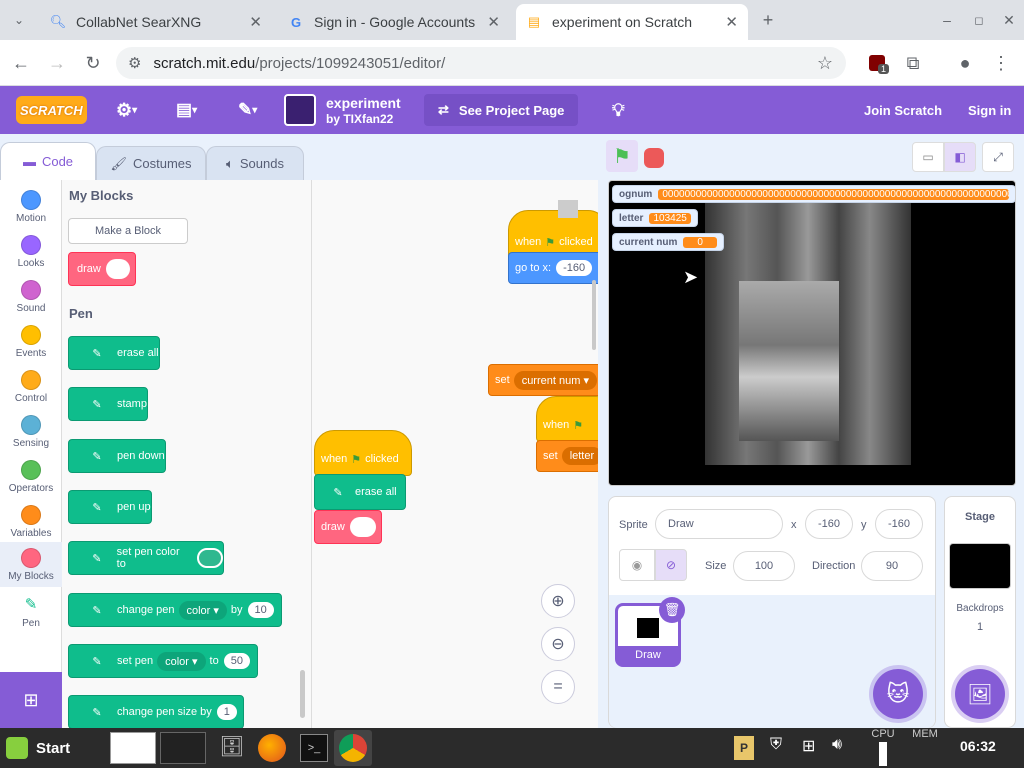 The height and width of the screenshot is (768, 1024). Describe the element at coordinates (776, 745) in the screenshot. I see `shield-icon: ⛨` at that location.